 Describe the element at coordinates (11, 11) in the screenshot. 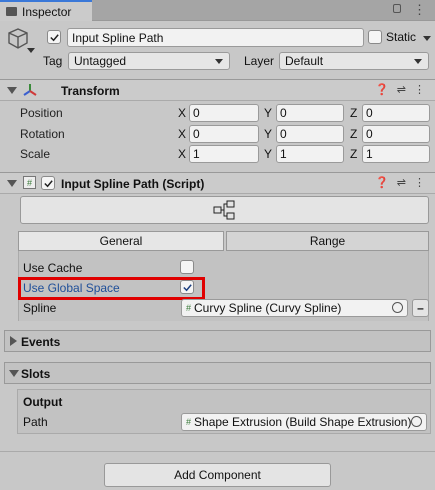

I see `inspector-icon` at that location.